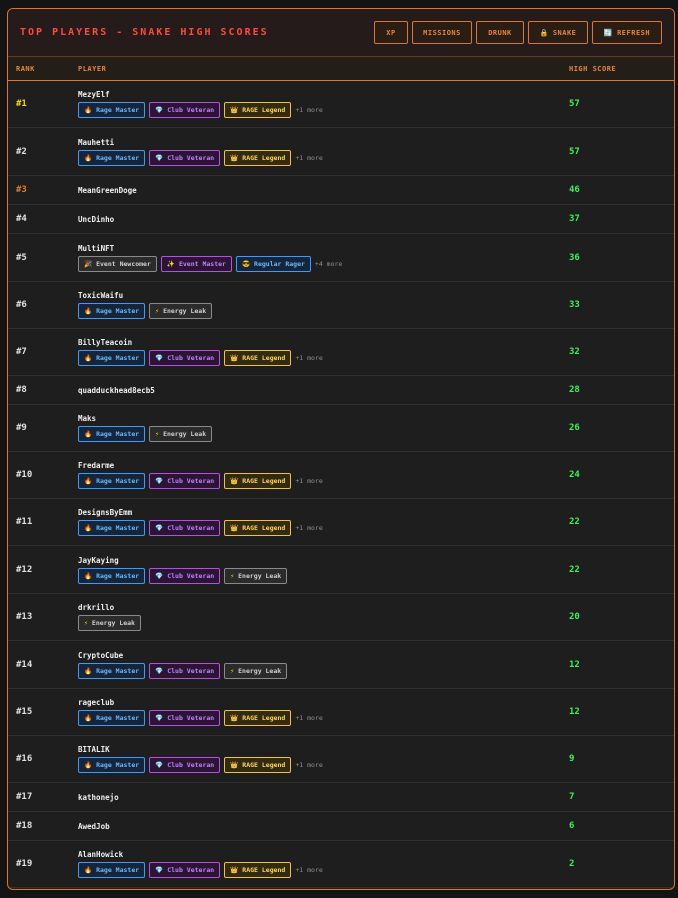  I want to click on rank-cell: #19, so click(24, 864).